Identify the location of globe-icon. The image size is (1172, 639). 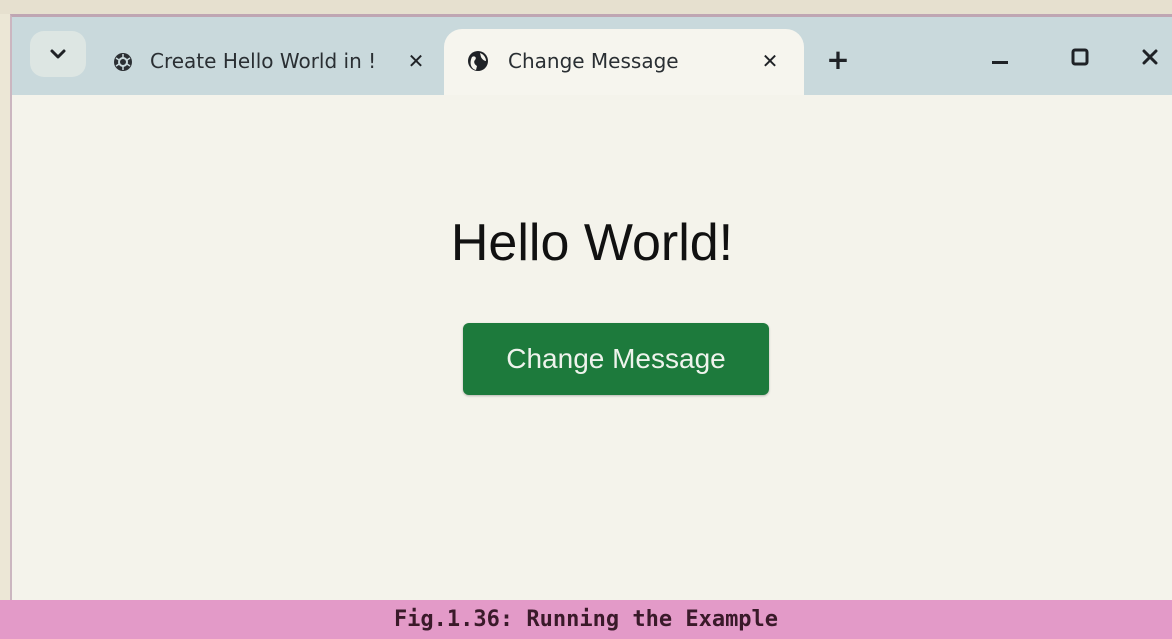
(478, 61).